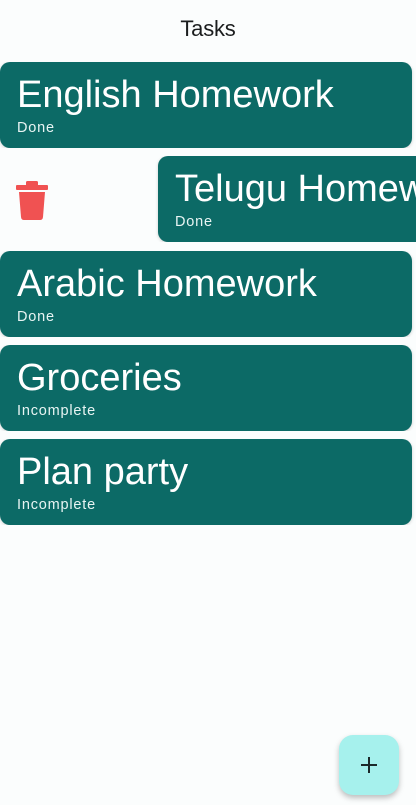 This screenshot has width=416, height=805. I want to click on trash-icon, so click(32, 200).